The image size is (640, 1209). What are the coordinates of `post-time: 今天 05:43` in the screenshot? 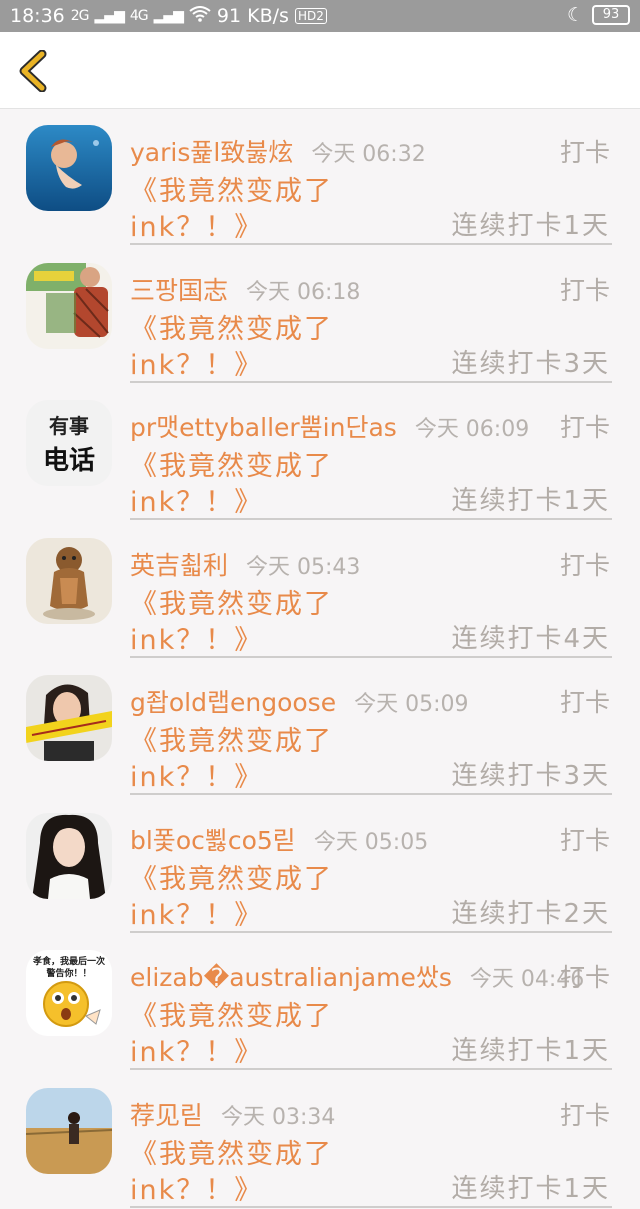 It's located at (303, 567).